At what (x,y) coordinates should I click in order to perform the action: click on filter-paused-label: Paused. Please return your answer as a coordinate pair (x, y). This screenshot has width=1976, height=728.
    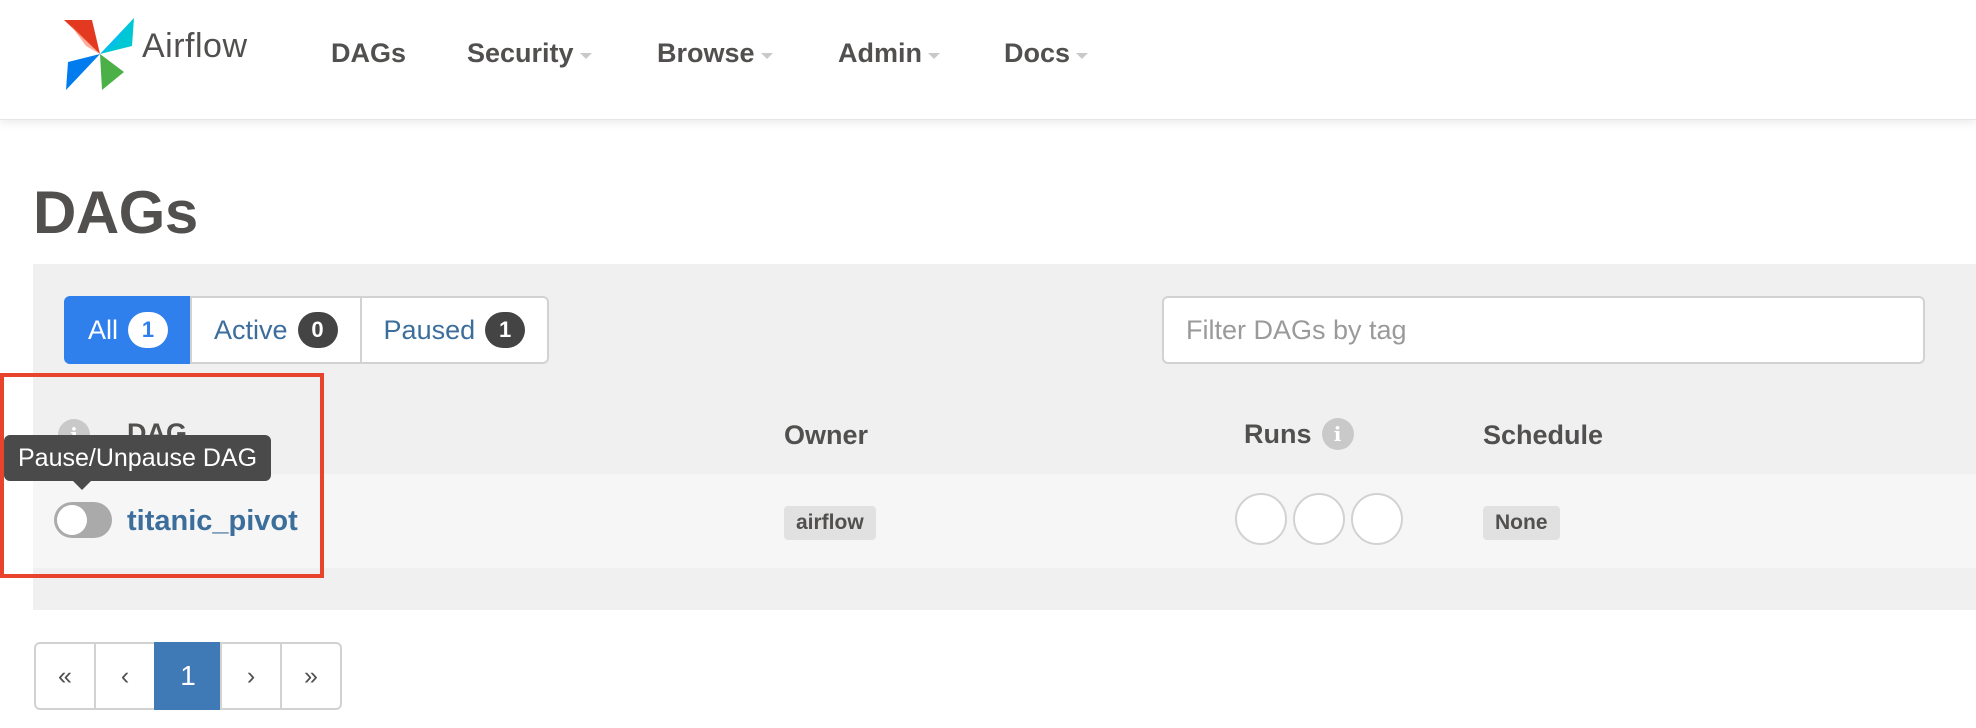
    Looking at the image, I should click on (429, 329).